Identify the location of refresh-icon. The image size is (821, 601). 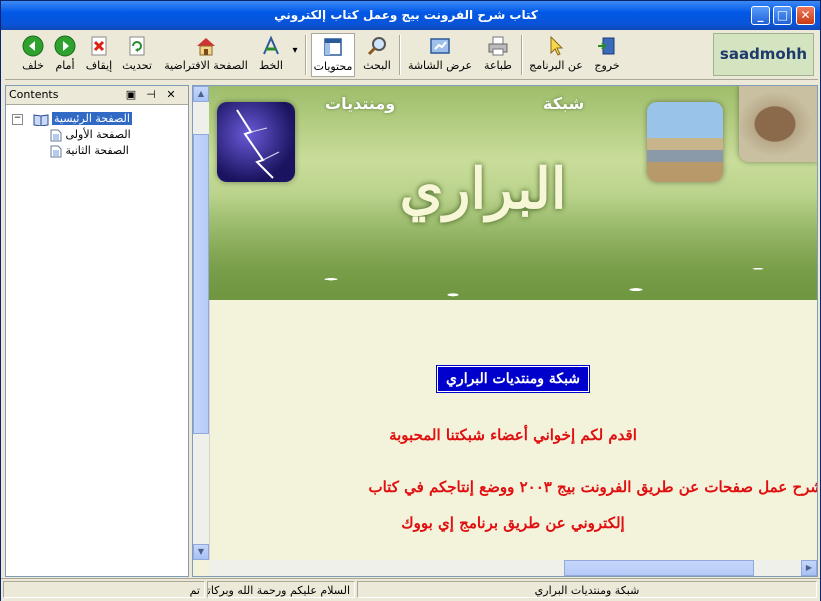
(137, 46).